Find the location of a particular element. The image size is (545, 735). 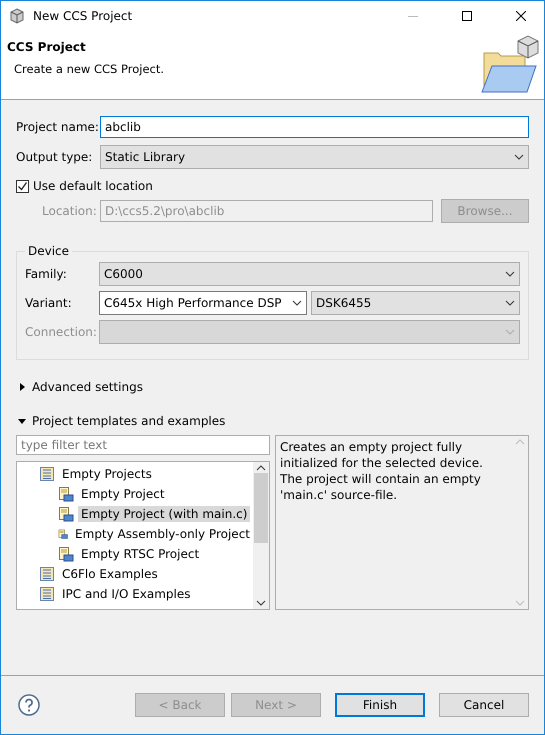

variant-dropdown: C645x High Performance DSP is located at coordinates (203, 303).